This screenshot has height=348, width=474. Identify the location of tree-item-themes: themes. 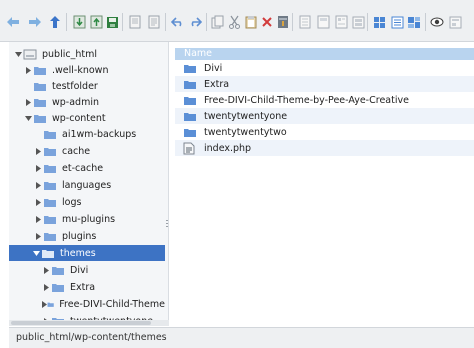
(87, 253).